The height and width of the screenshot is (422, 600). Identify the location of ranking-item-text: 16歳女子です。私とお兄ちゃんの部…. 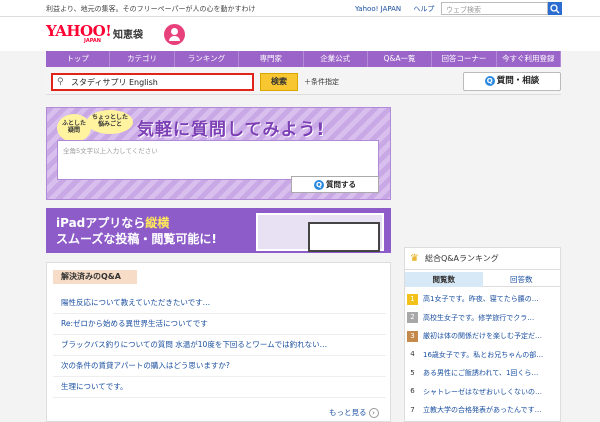
(483, 354).